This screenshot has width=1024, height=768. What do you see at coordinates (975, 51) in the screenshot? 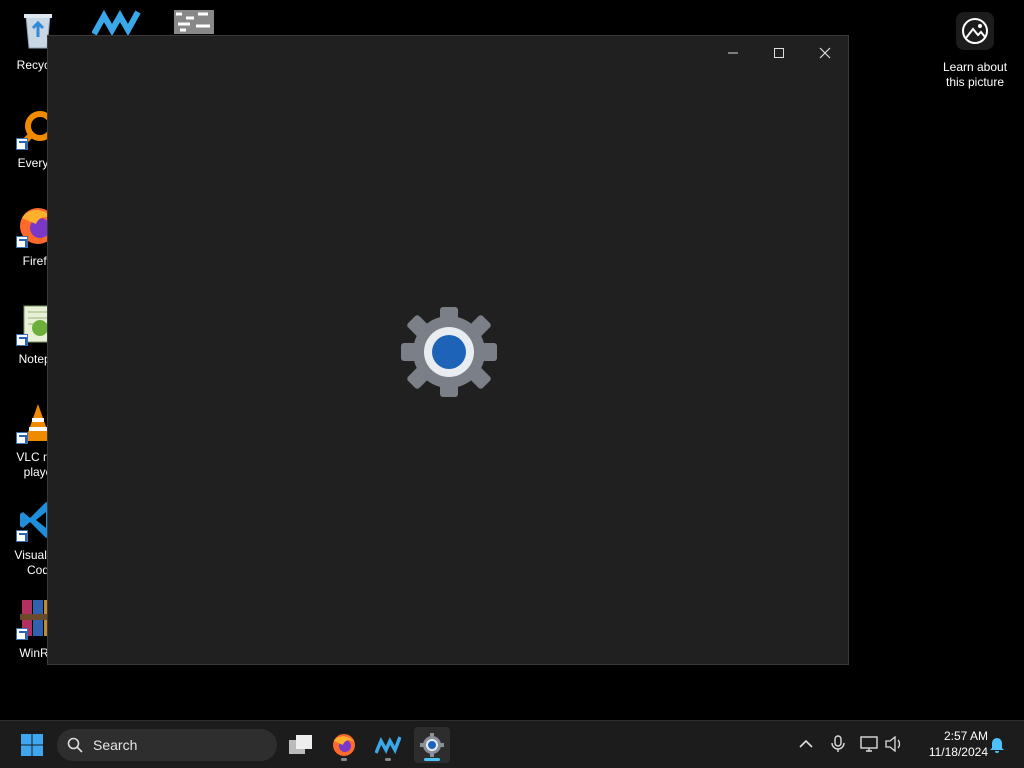
I see `learn-about-picture: Learn about this picture` at bounding box center [975, 51].